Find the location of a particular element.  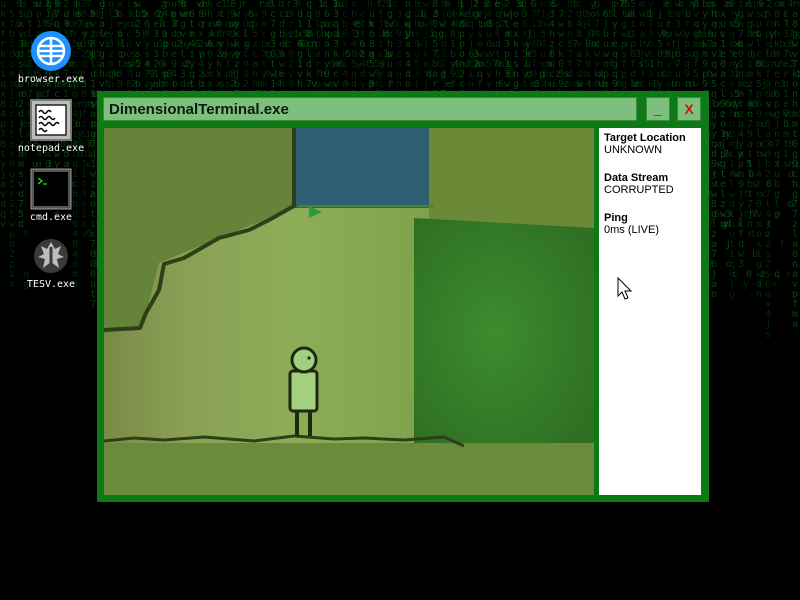

desktop-icon-cmd: cmd.exe is located at coordinates (51, 195).